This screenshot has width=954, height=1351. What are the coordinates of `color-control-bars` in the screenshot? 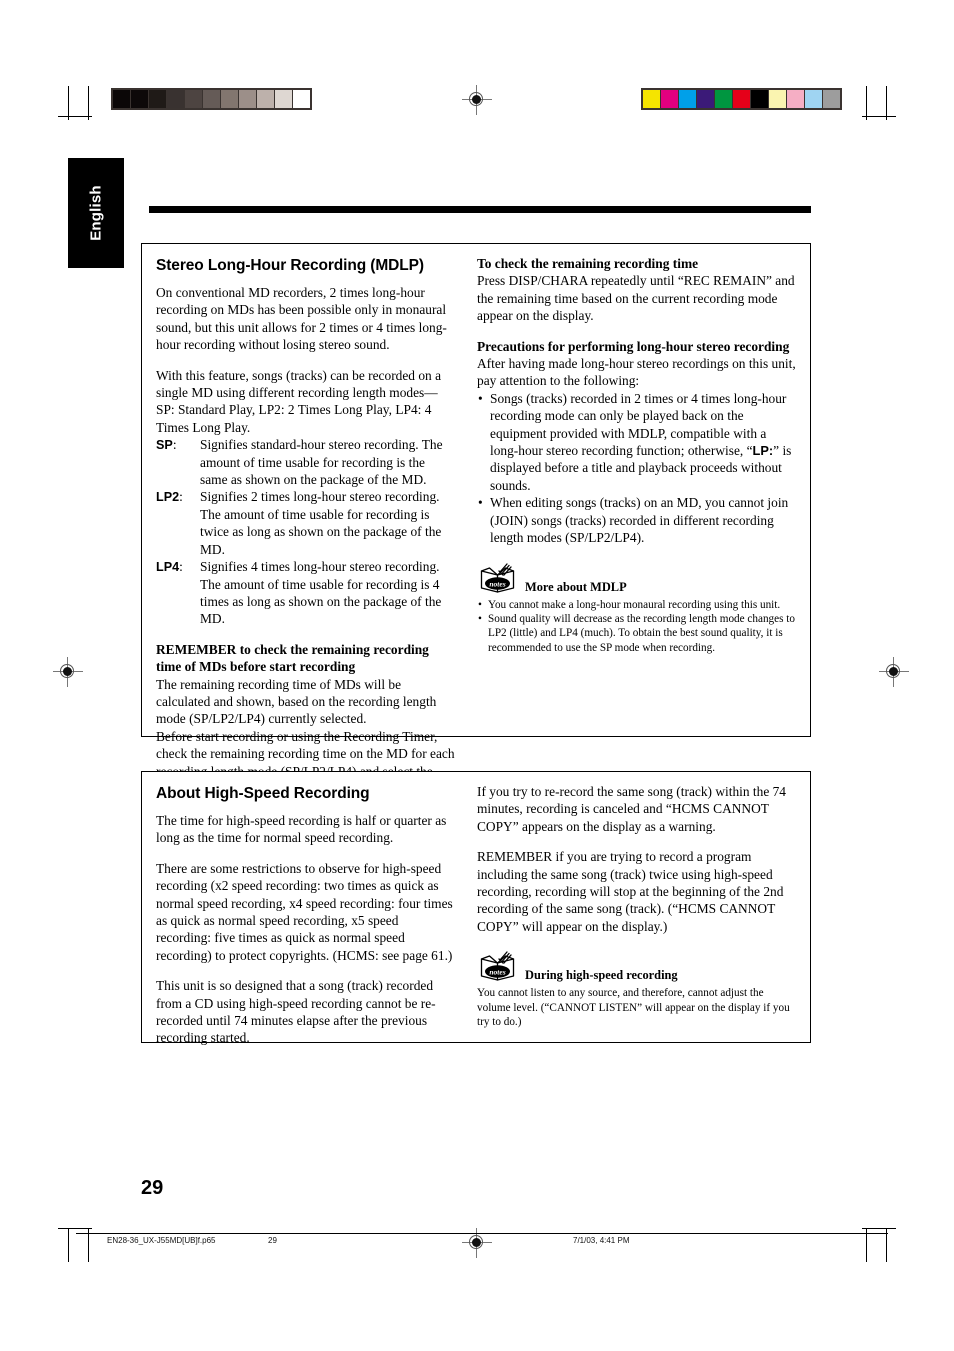 It's located at (741, 99).